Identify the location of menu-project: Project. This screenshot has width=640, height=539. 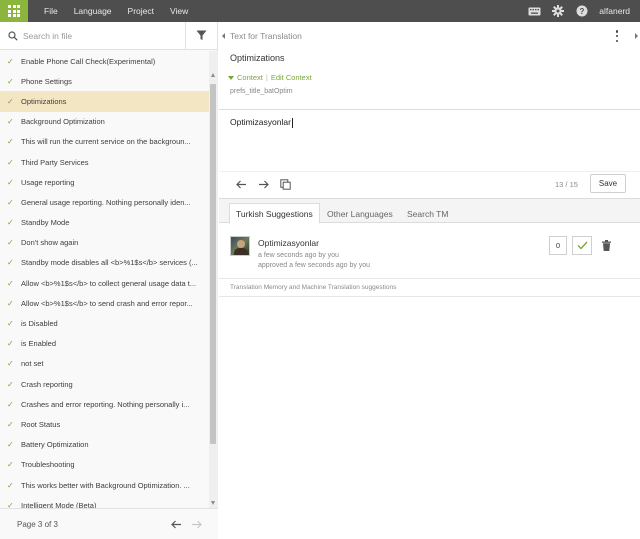
(141, 11).